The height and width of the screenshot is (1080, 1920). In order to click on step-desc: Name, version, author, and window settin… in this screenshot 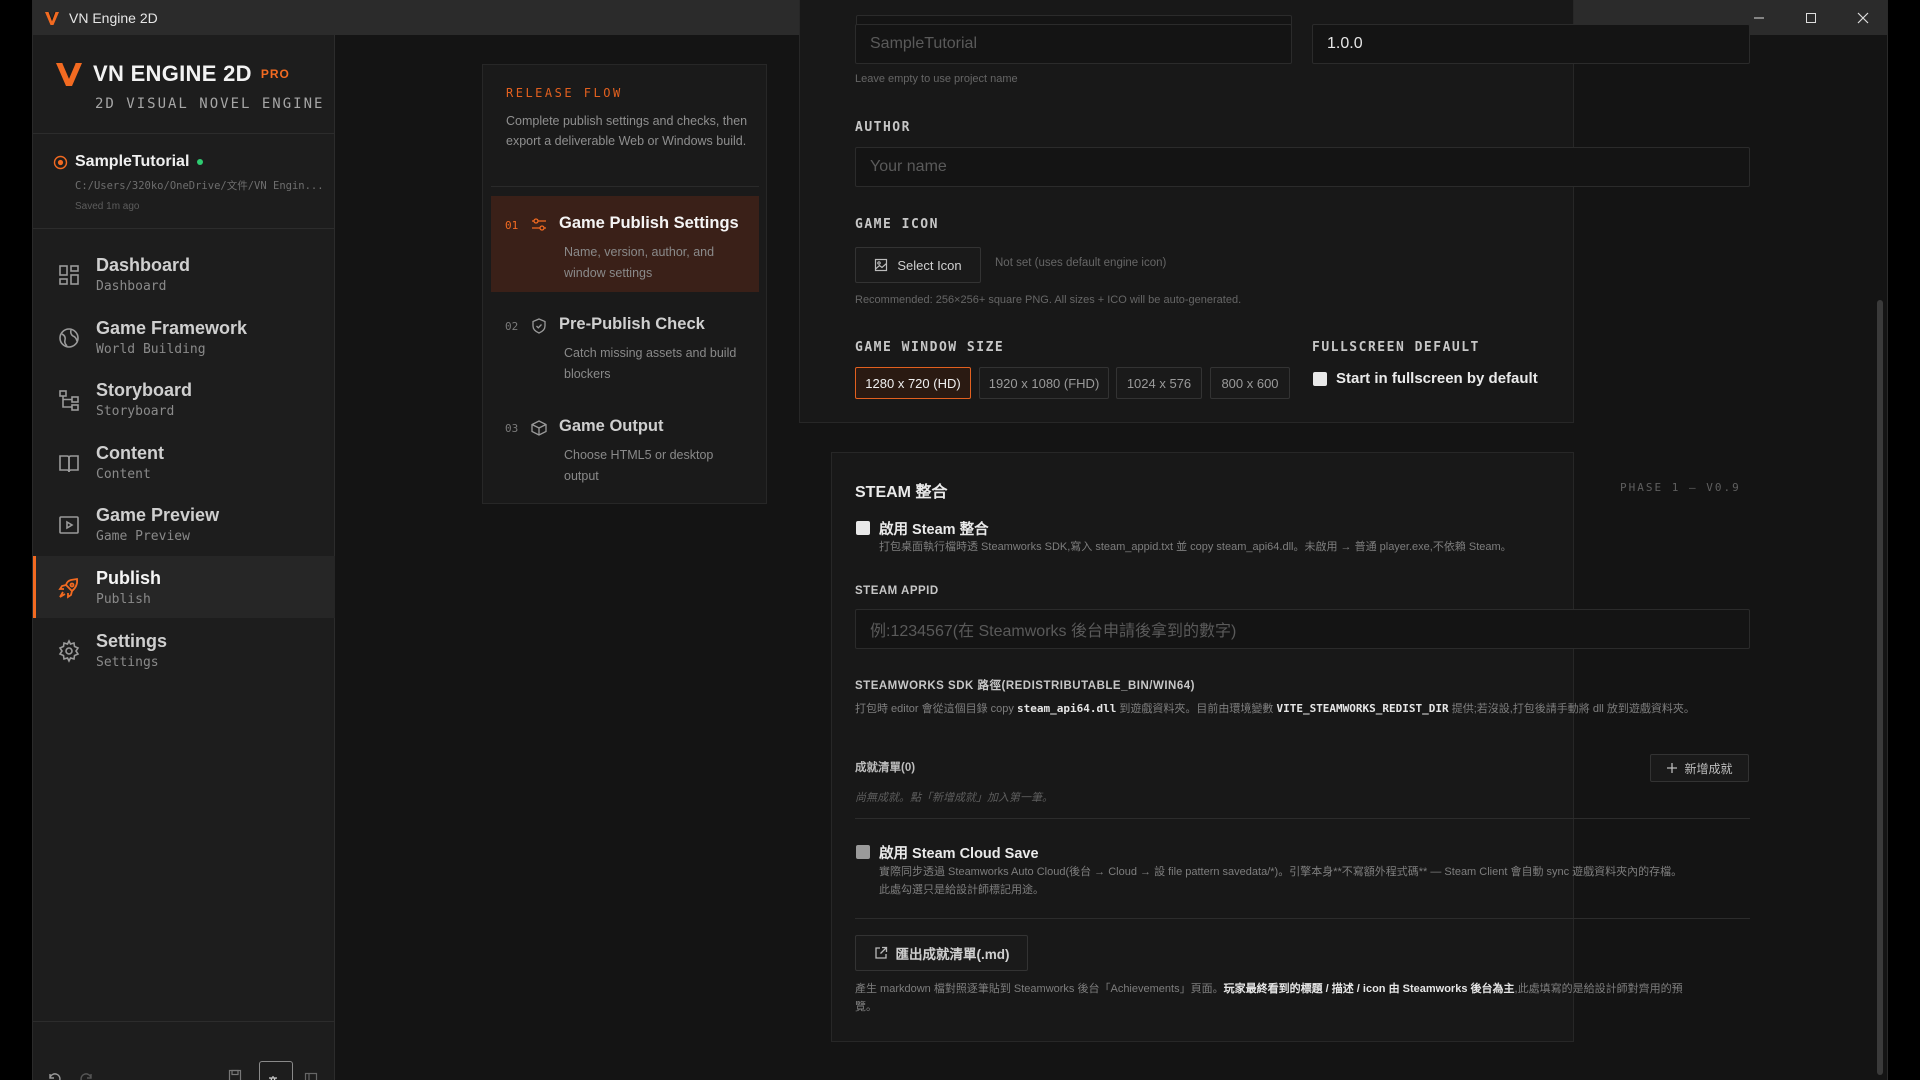, I will do `click(639, 262)`.